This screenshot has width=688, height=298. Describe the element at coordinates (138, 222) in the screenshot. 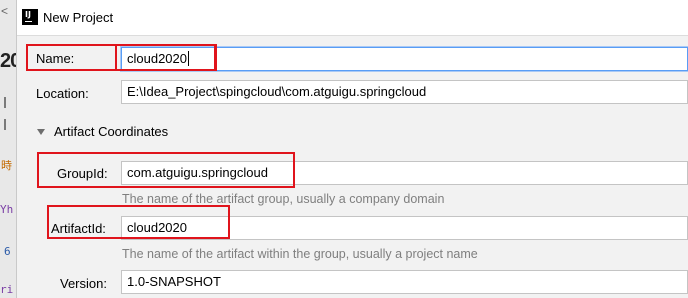

I see `highlight-box-artifactid` at that location.